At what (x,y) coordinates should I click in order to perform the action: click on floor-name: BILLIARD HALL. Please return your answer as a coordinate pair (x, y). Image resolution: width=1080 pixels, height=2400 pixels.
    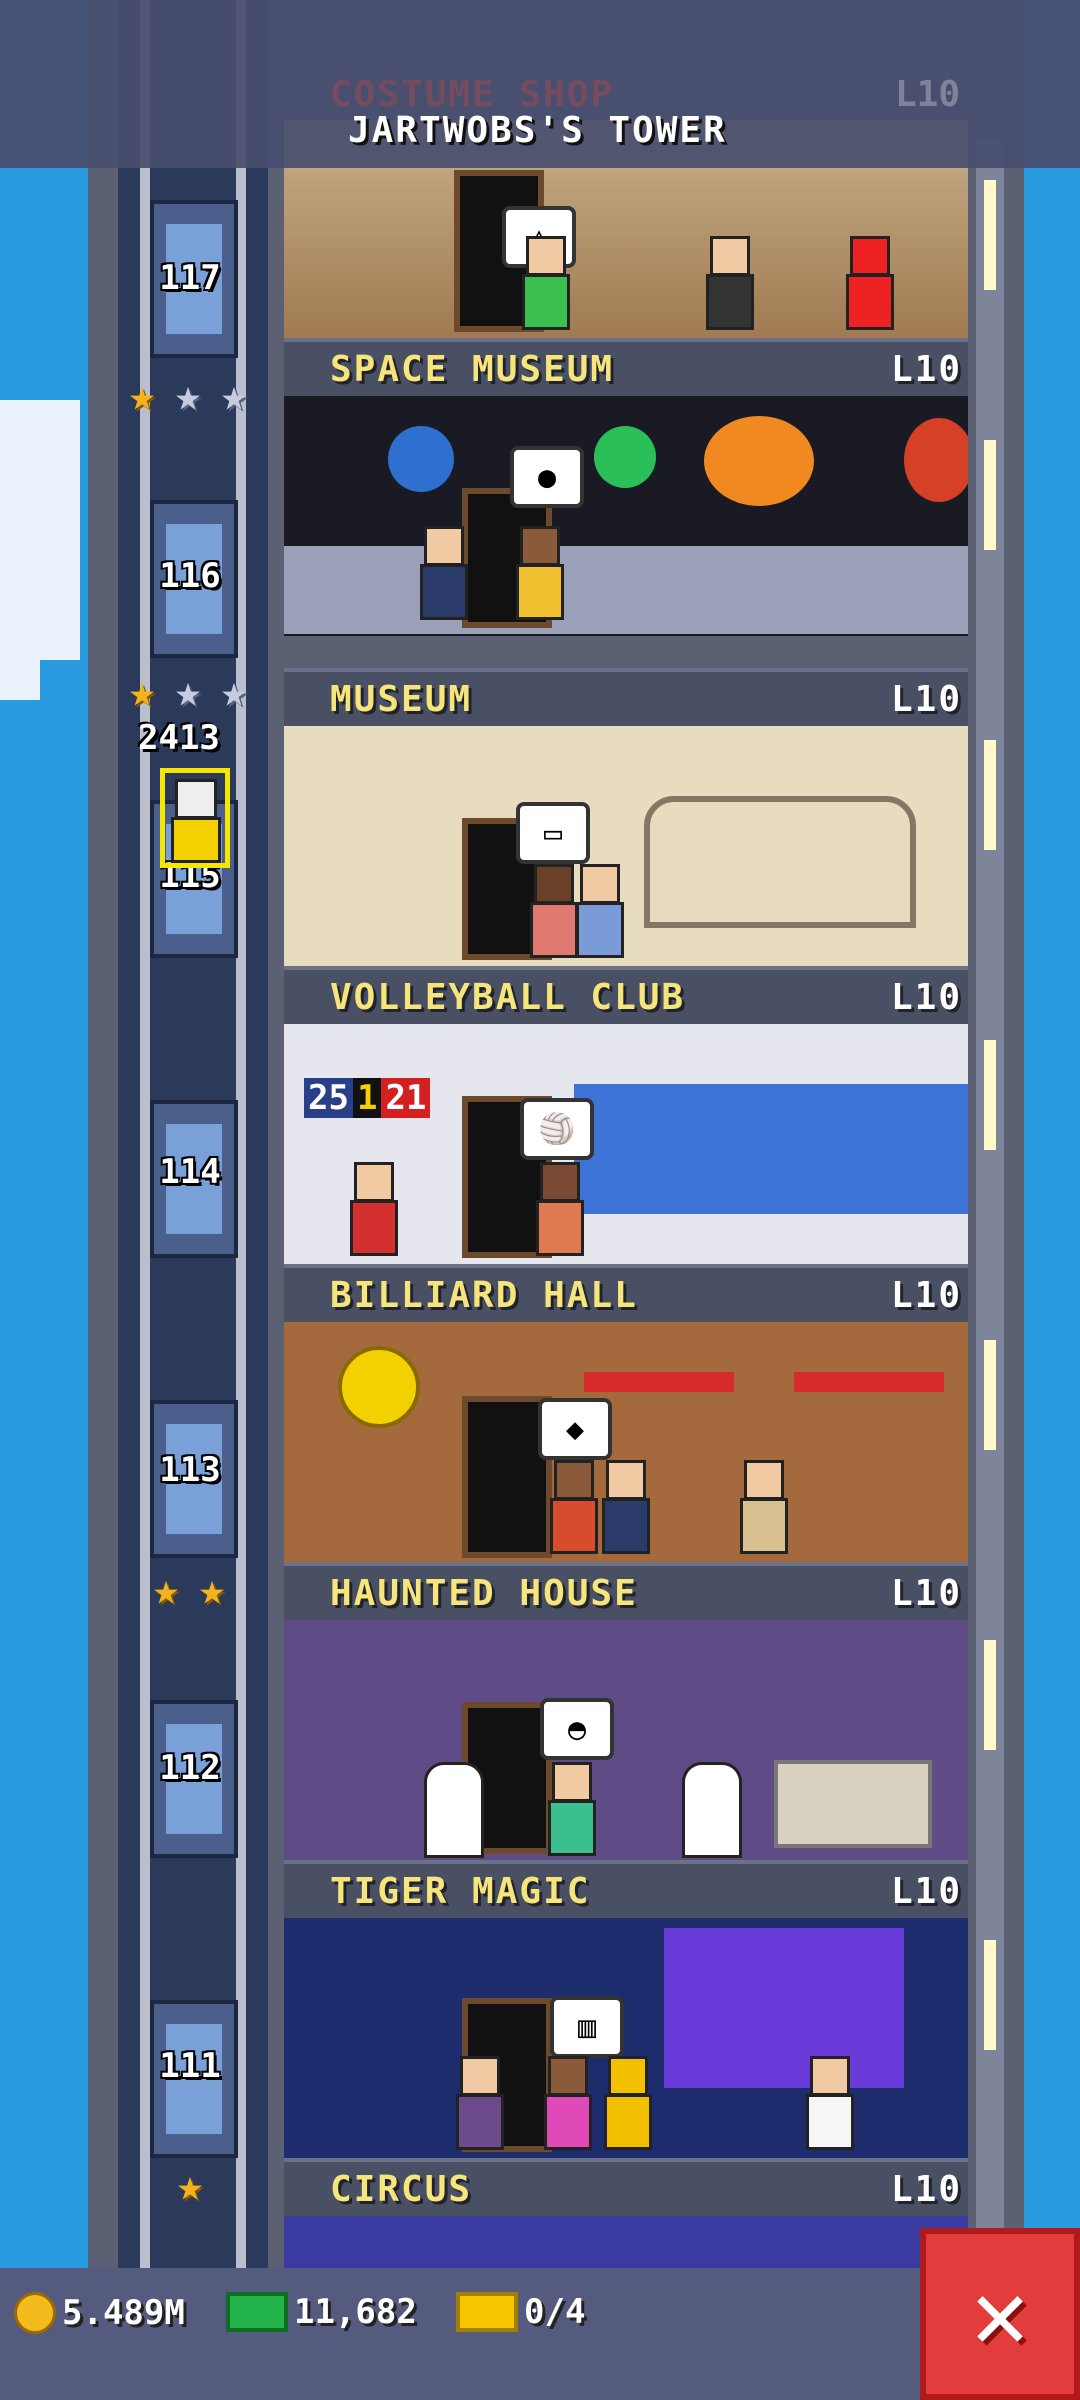
    Looking at the image, I should click on (484, 1295).